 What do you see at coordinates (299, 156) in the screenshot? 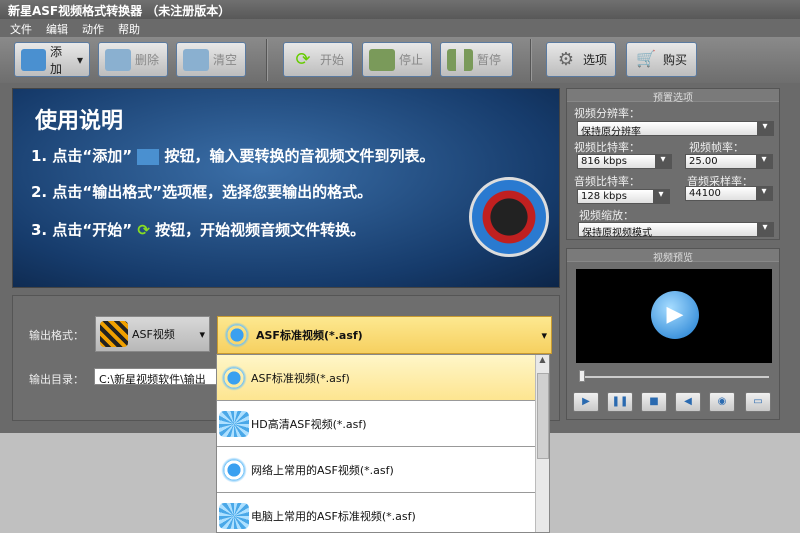
I see `step-1-b: 按钮，输入要转换的音视频文件到列表。` at bounding box center [299, 156].